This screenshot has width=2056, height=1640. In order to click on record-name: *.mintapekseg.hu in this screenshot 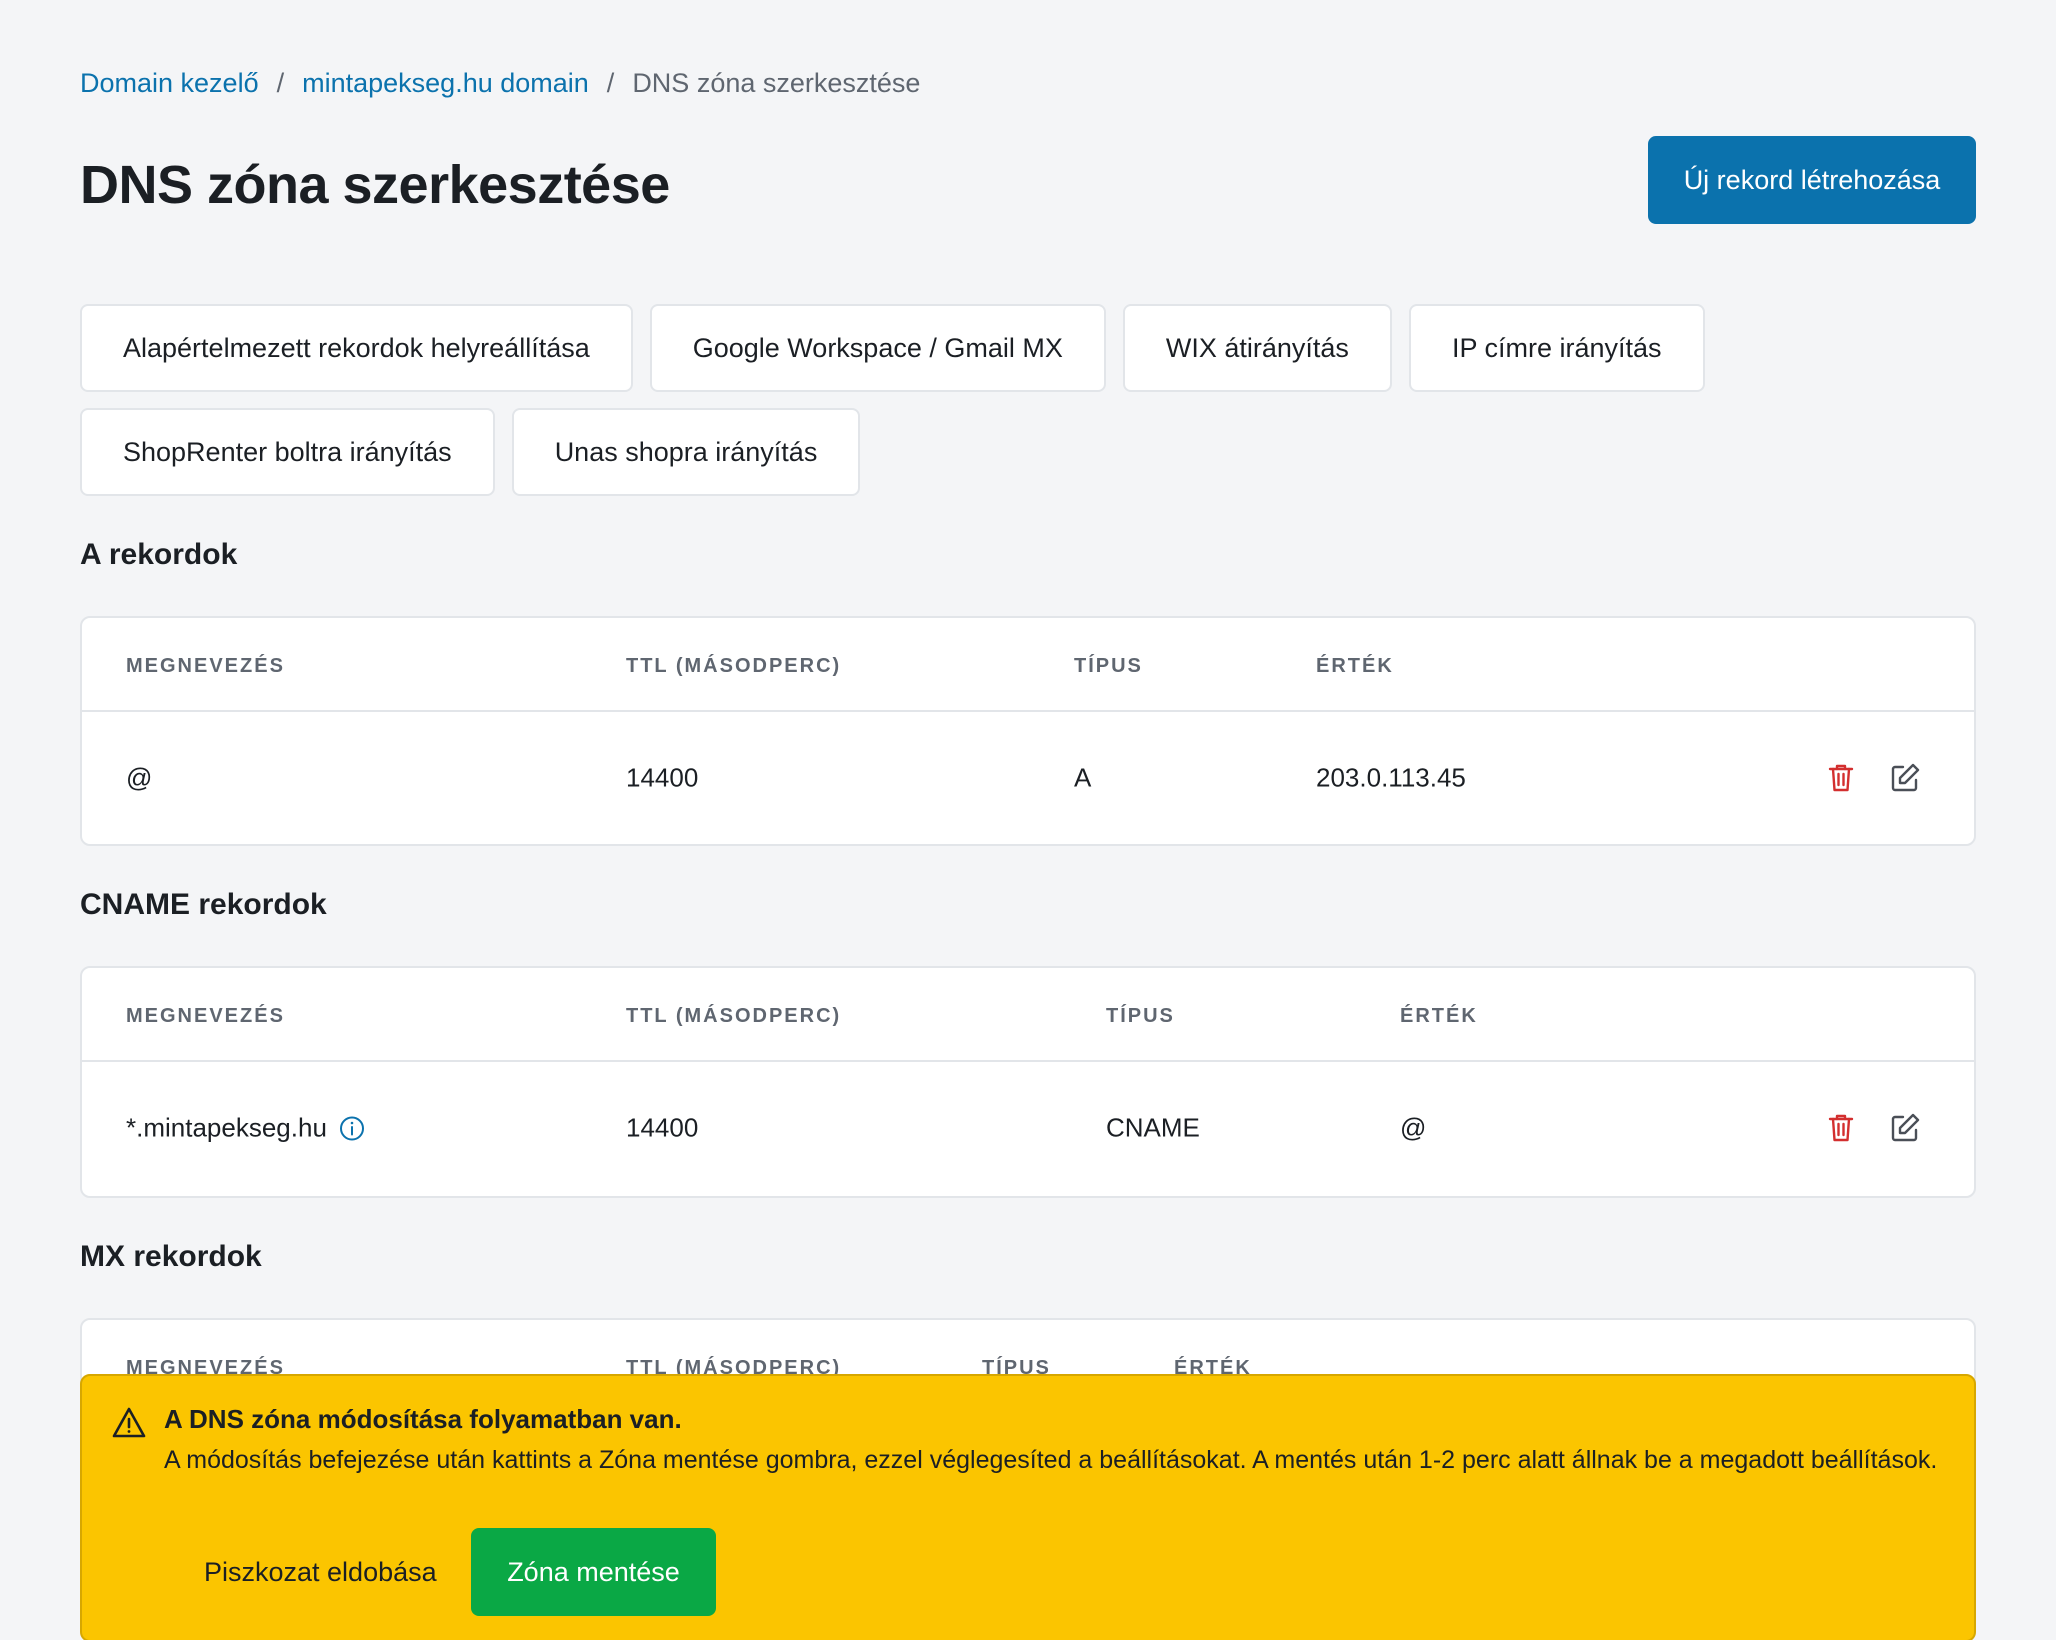, I will do `click(226, 1127)`.